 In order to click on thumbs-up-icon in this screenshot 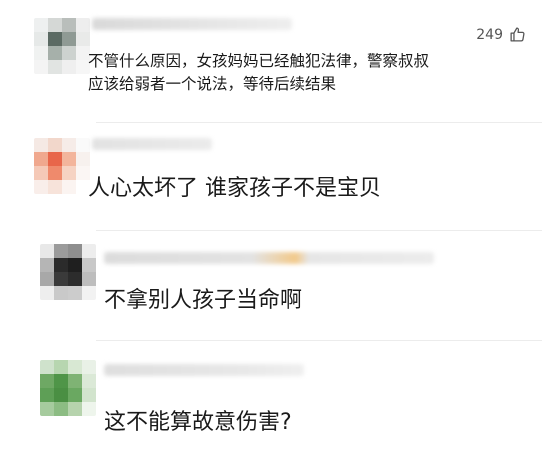, I will do `click(517, 34)`.